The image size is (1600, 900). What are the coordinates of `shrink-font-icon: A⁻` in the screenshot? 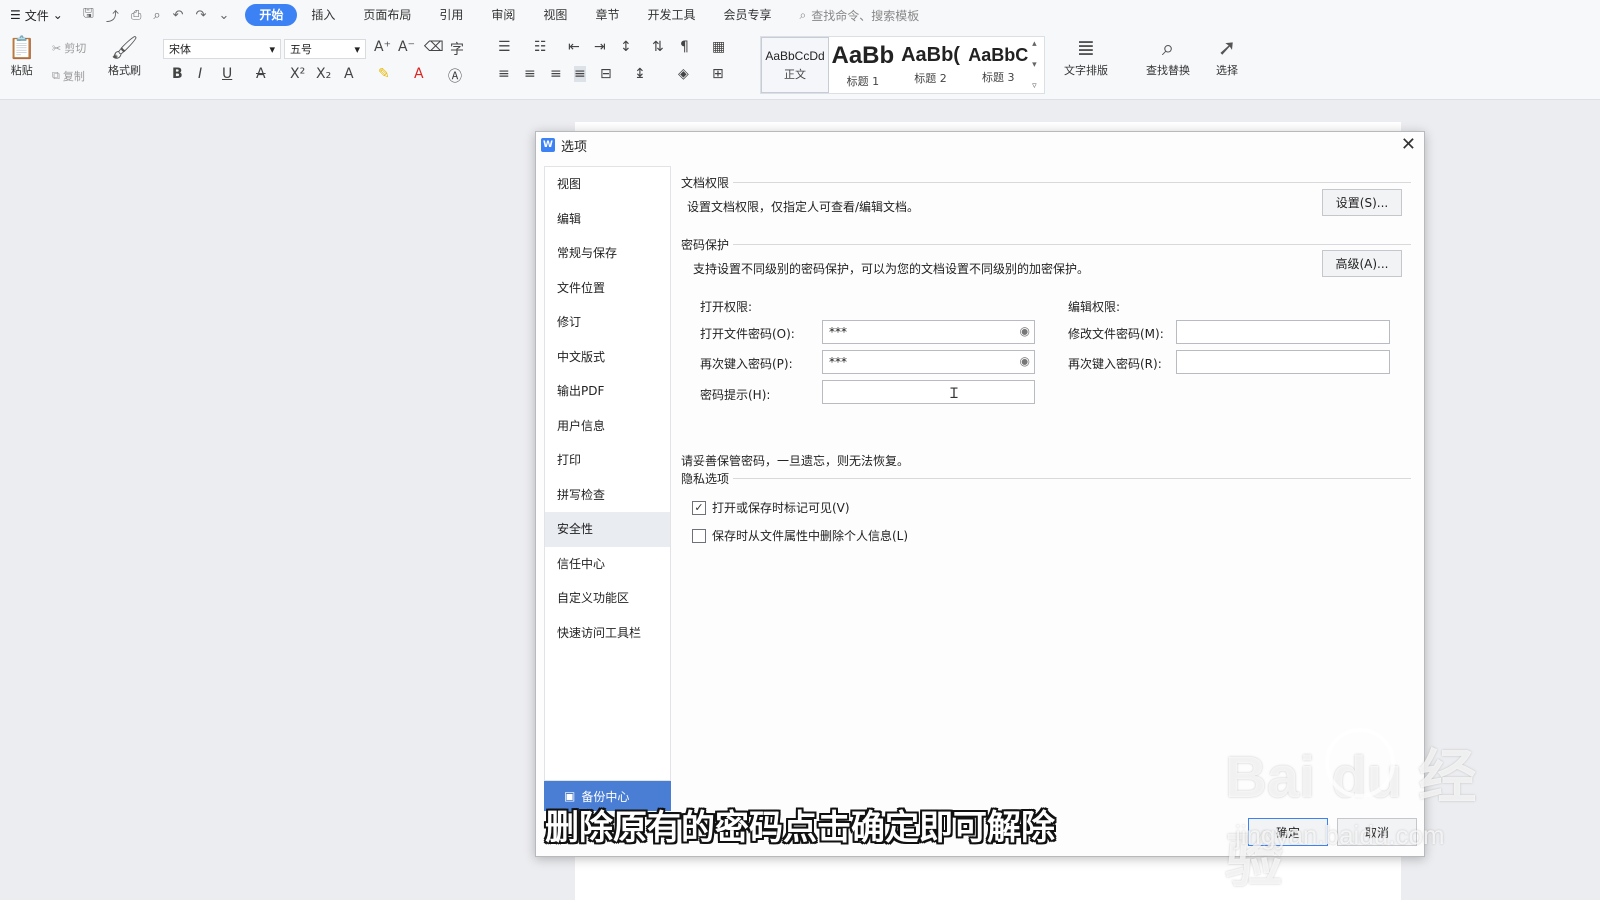 It's located at (406, 47).